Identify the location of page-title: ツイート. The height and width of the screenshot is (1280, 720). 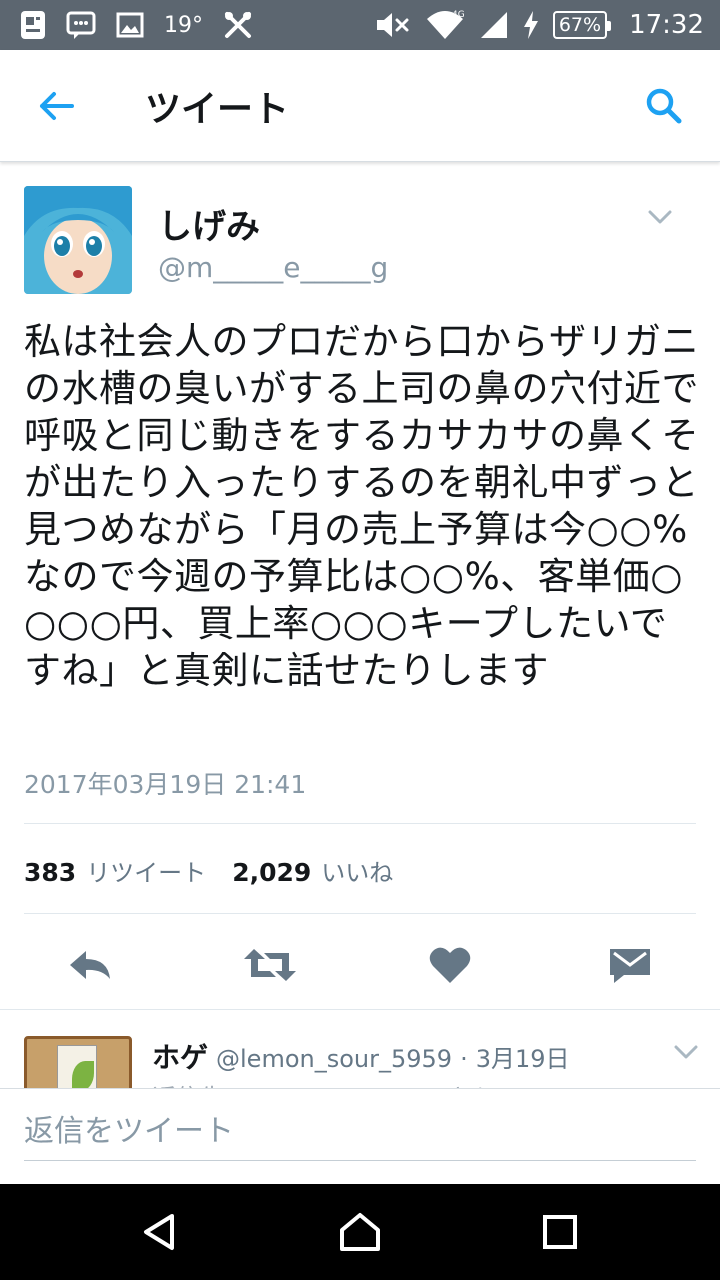
(217, 109).